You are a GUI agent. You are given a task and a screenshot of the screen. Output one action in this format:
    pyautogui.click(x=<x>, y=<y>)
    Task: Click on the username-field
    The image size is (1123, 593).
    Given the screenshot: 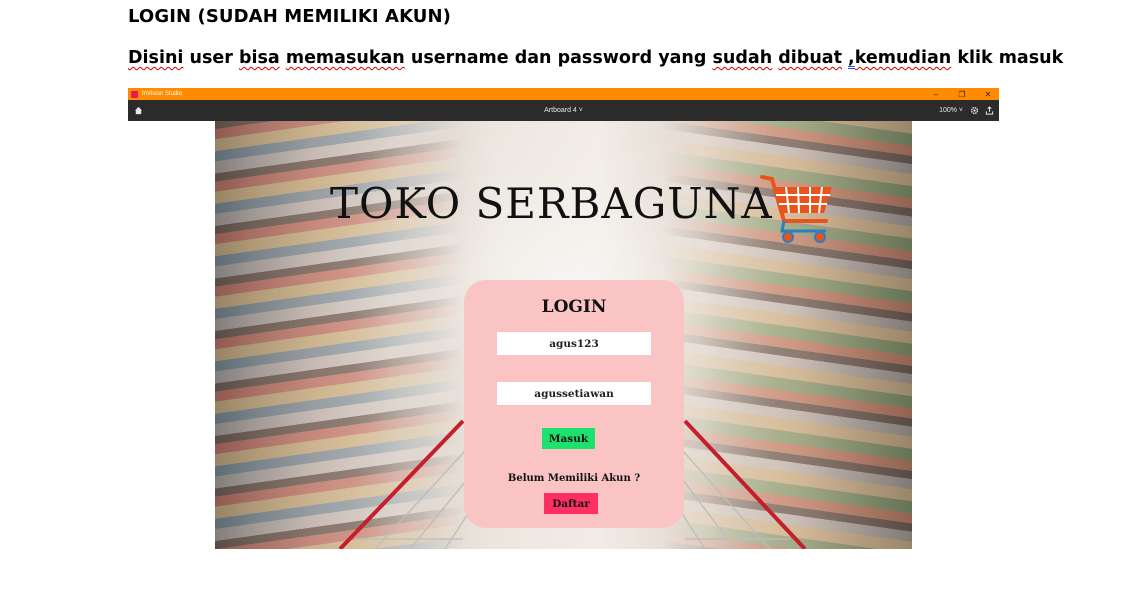 What is the action you would take?
    pyautogui.click(x=574, y=343)
    